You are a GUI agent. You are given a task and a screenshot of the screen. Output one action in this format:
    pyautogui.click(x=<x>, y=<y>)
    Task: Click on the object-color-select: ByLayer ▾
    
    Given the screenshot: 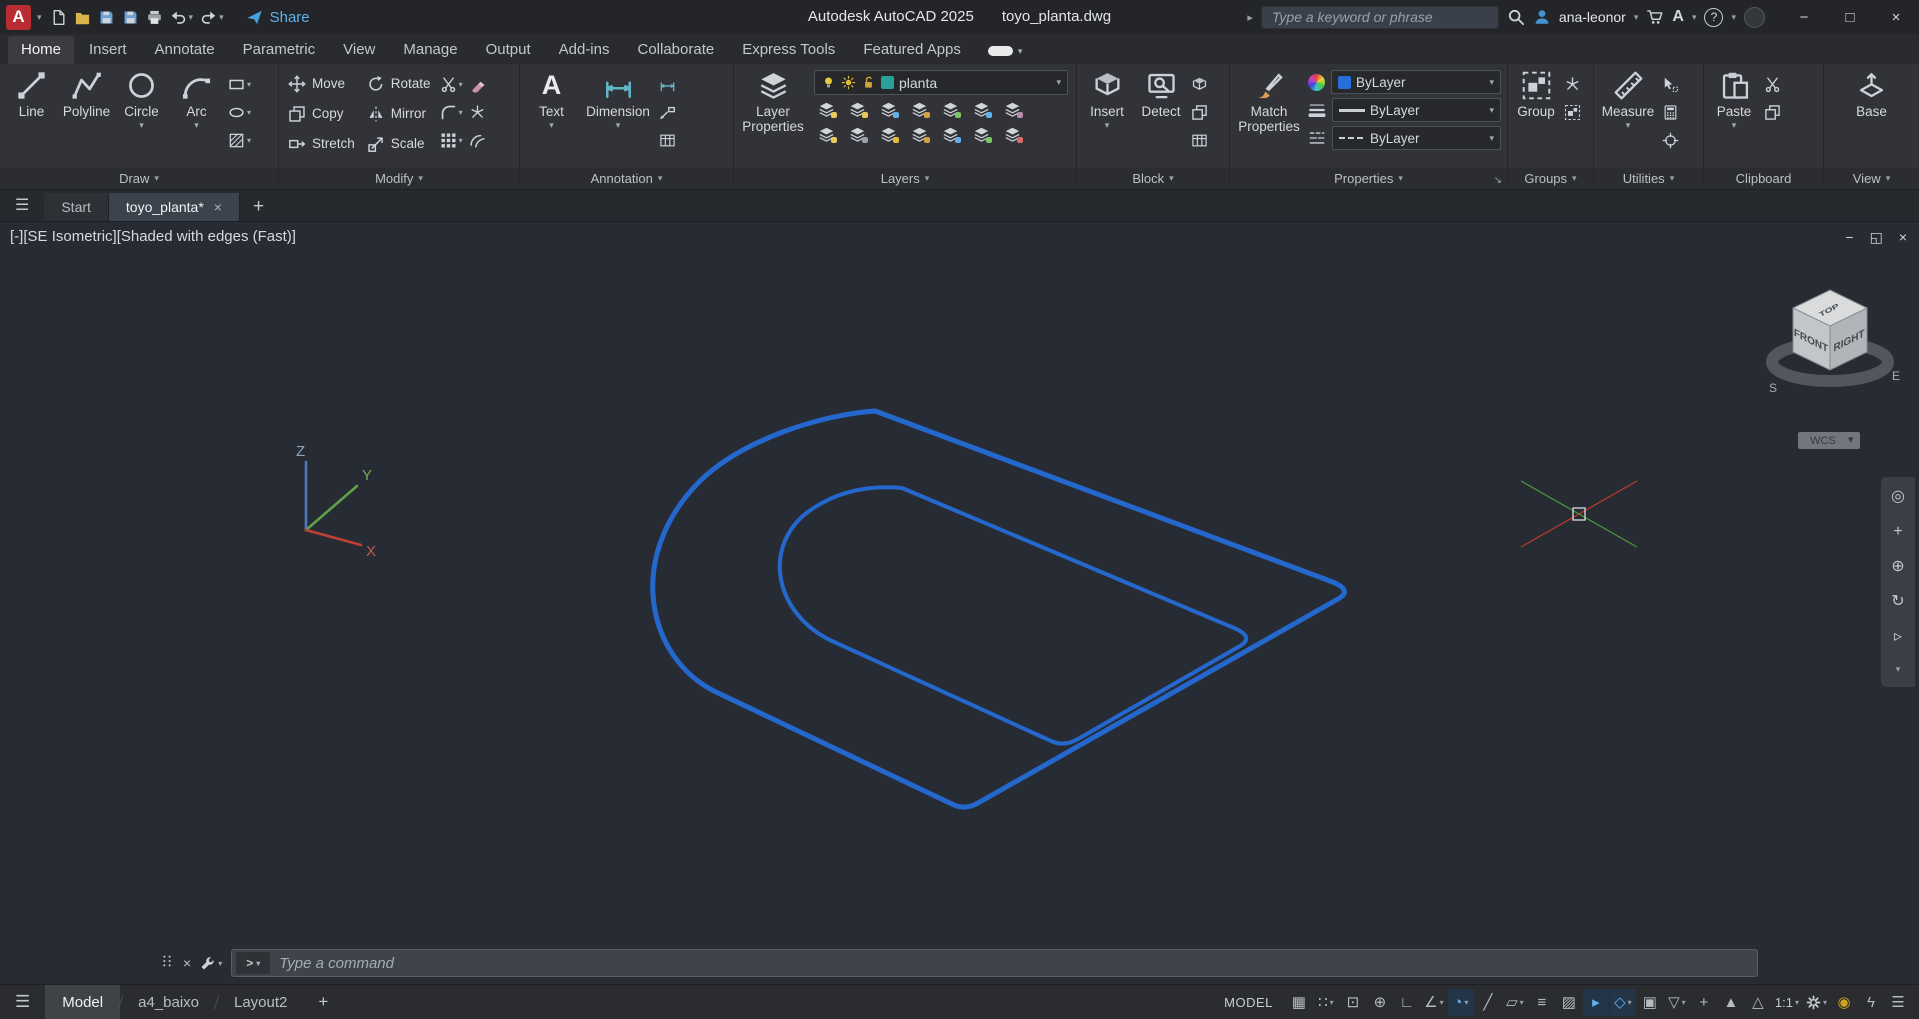 What is the action you would take?
    pyautogui.click(x=1416, y=82)
    